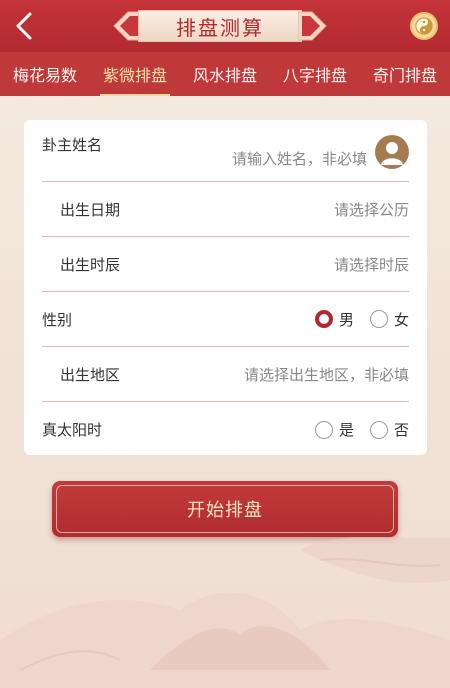 The height and width of the screenshot is (688, 450). Describe the element at coordinates (225, 264) in the screenshot. I see `birth-hour-row: 出生时辰 请选择时辰` at that location.